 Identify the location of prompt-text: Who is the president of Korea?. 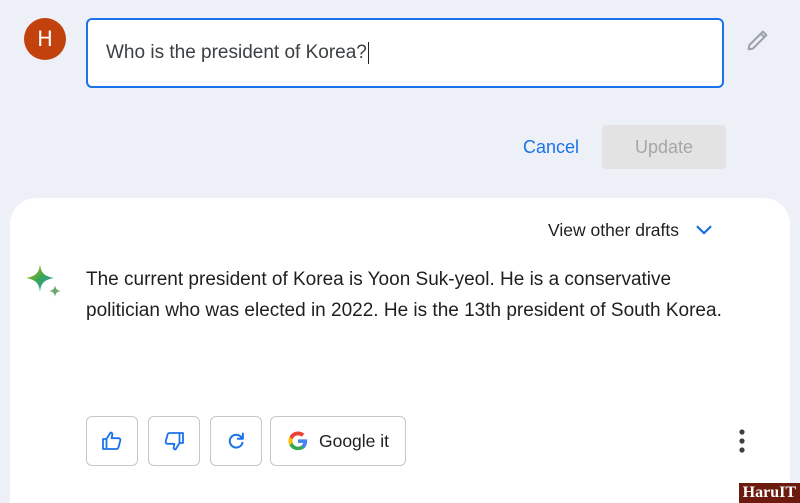
(236, 52).